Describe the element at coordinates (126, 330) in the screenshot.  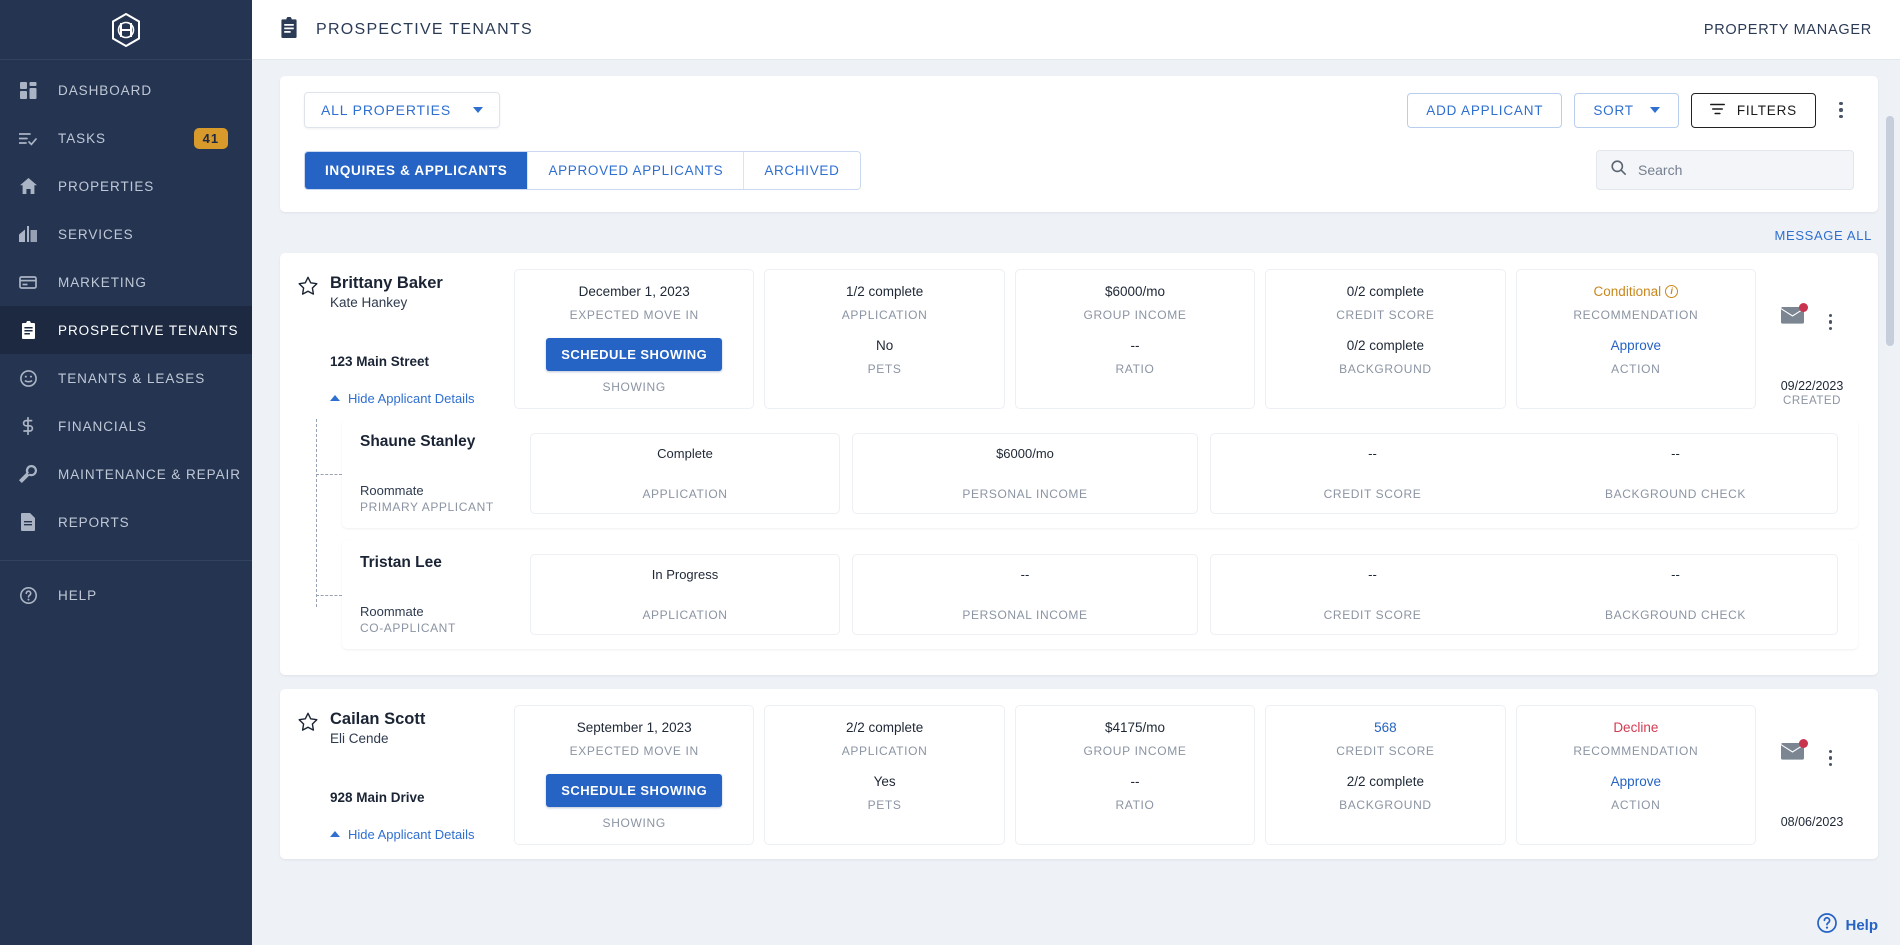
I see `sidebar-item-prospective-tenants: PROSPECTIVE TENANTS` at that location.